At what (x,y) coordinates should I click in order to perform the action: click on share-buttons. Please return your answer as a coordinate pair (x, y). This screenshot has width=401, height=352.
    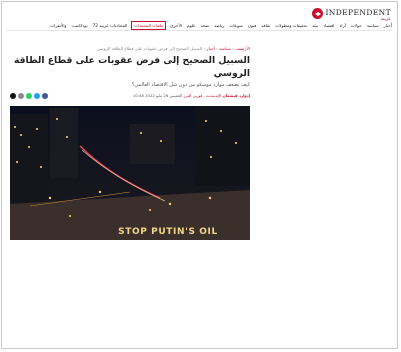
    Looking at the image, I should click on (29, 96).